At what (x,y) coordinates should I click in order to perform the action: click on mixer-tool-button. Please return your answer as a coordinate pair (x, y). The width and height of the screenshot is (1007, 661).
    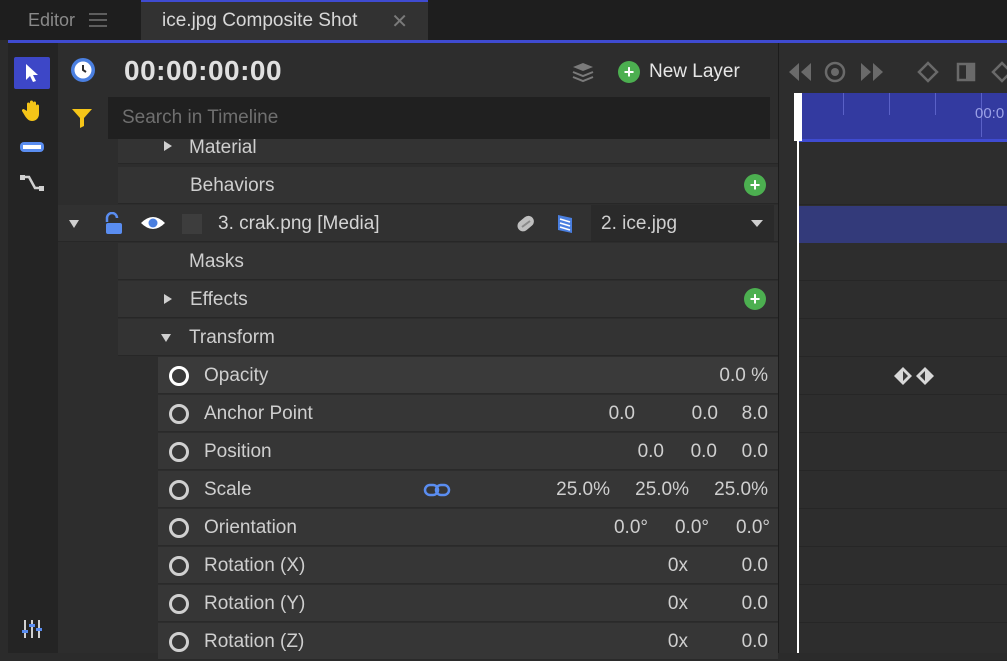
    Looking at the image, I should click on (32, 629).